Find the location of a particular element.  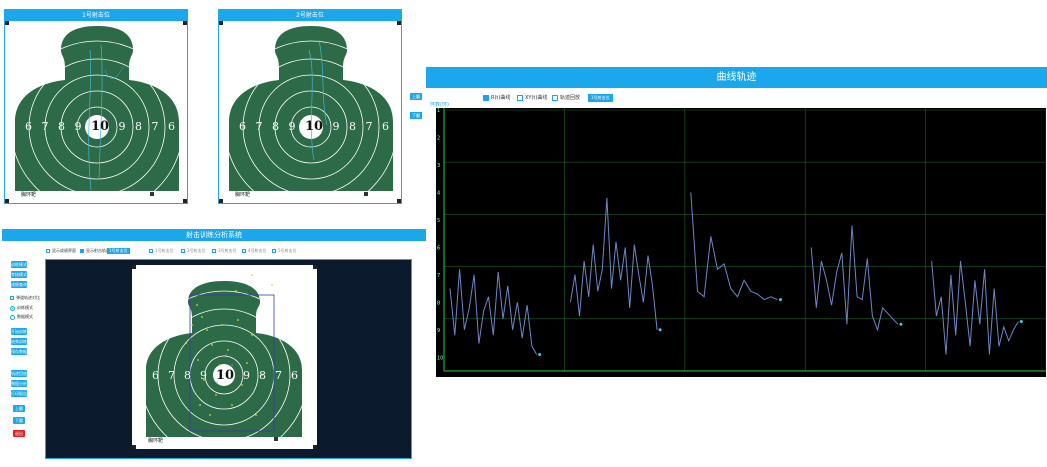

y-tick-label: 10 is located at coordinates (440, 358).